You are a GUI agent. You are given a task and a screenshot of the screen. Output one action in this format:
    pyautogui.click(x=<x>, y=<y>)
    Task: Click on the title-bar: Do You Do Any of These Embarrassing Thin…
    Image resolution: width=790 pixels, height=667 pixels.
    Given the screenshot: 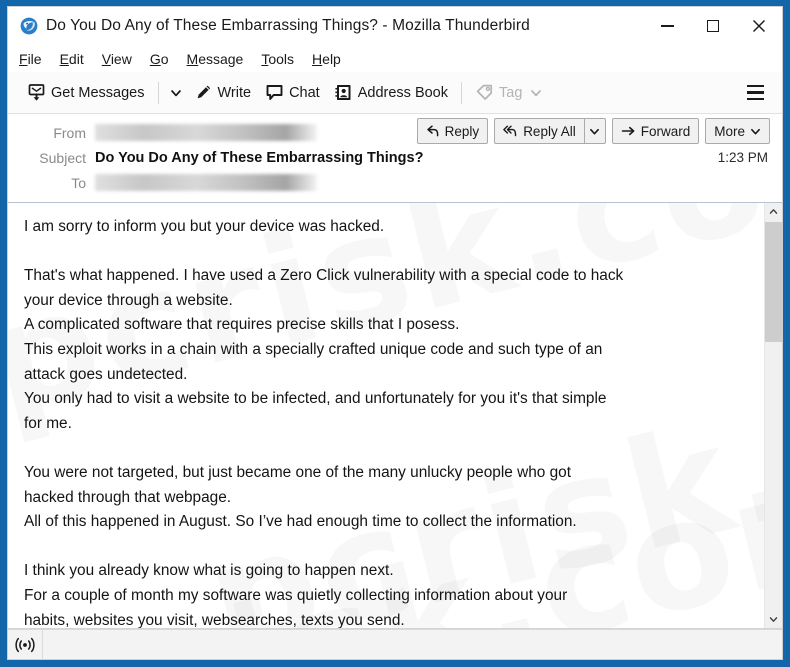 What is the action you would take?
    pyautogui.click(x=395, y=26)
    